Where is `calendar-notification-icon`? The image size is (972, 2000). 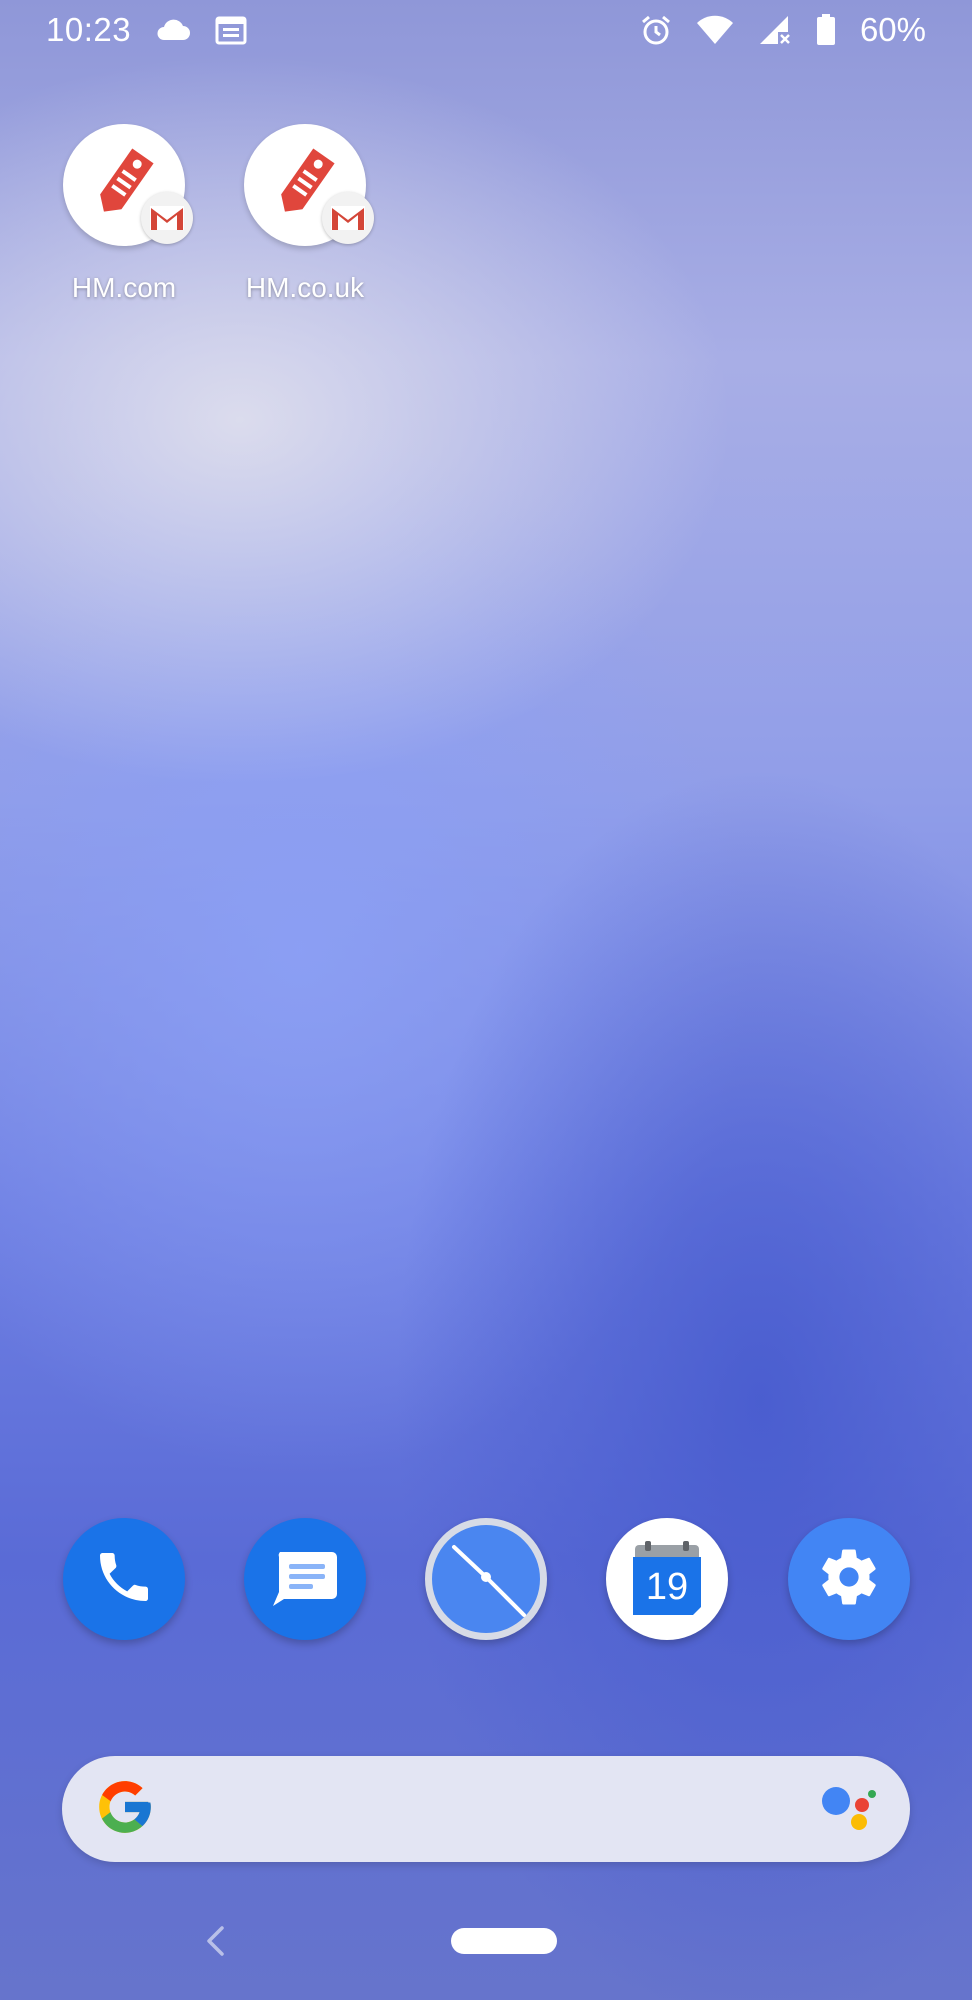 calendar-notification-icon is located at coordinates (231, 30).